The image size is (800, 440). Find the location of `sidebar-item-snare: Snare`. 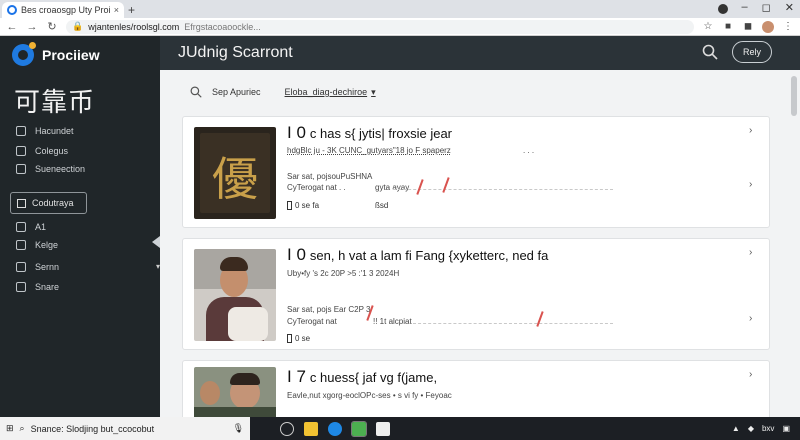

sidebar-item-snare: Snare is located at coordinates (37, 287).